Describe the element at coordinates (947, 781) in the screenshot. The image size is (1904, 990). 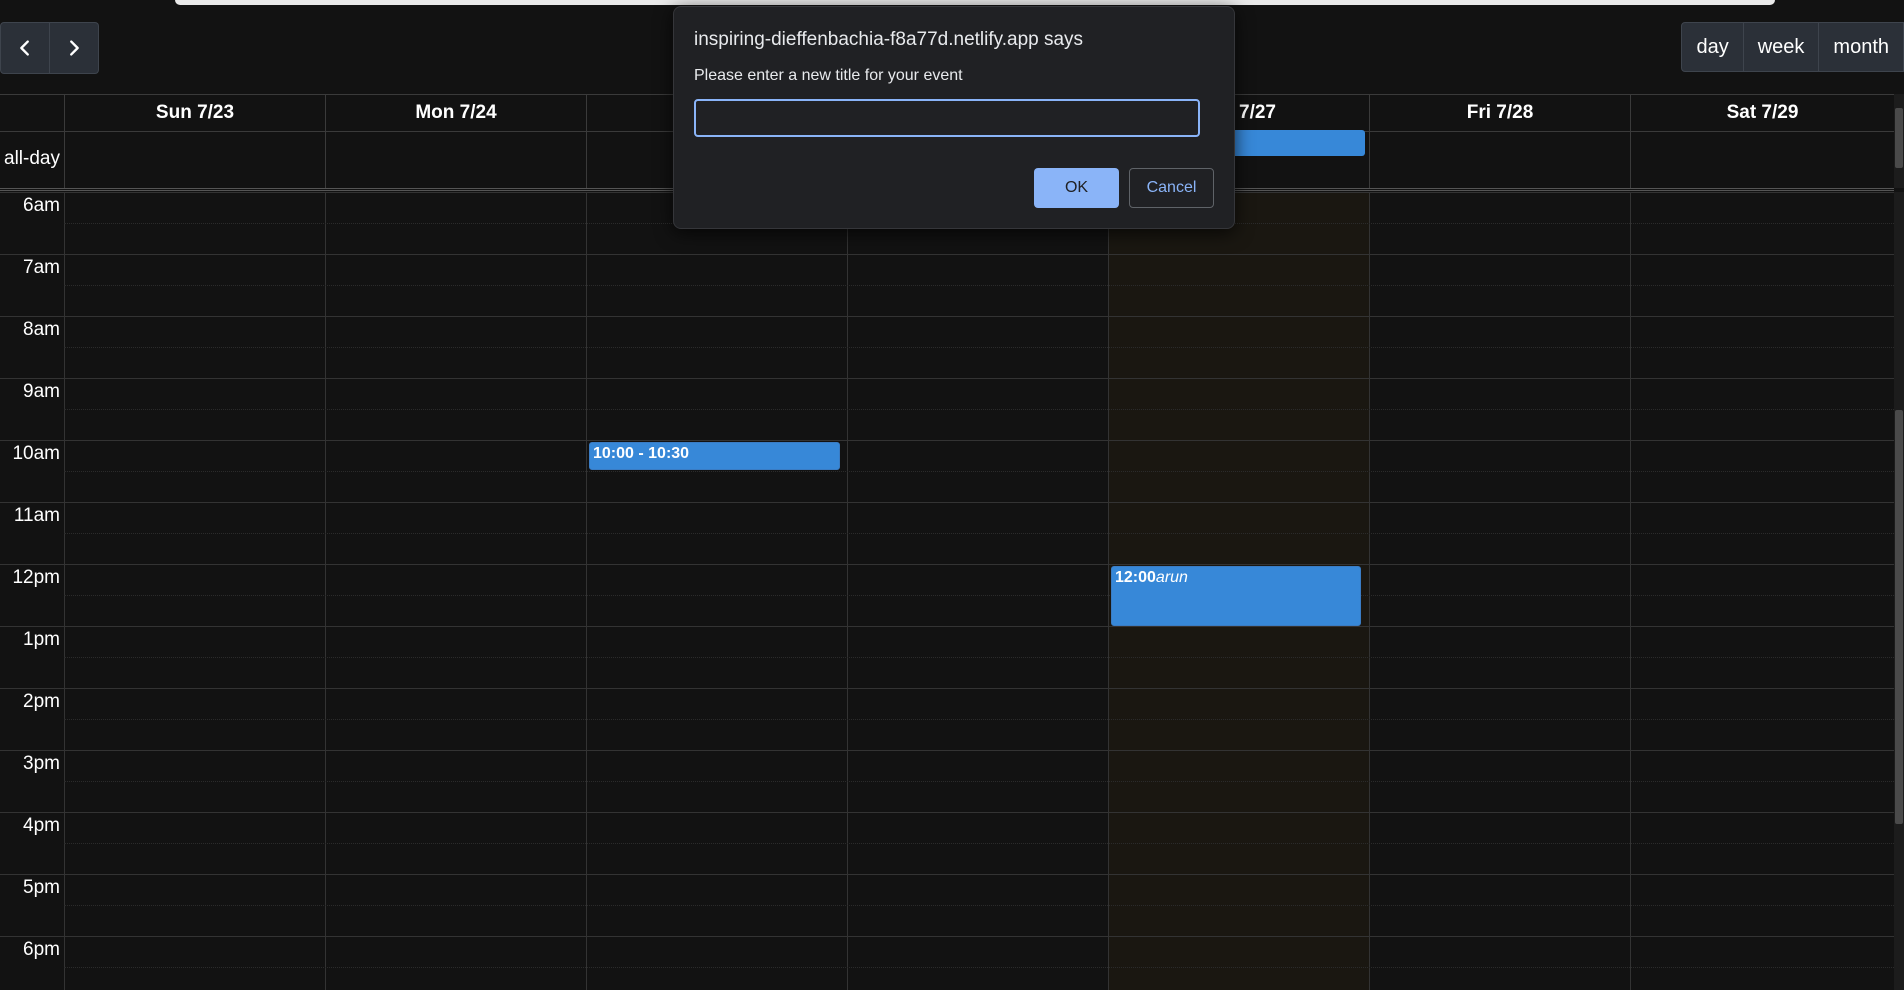
I see `hour-row: 3pm` at that location.